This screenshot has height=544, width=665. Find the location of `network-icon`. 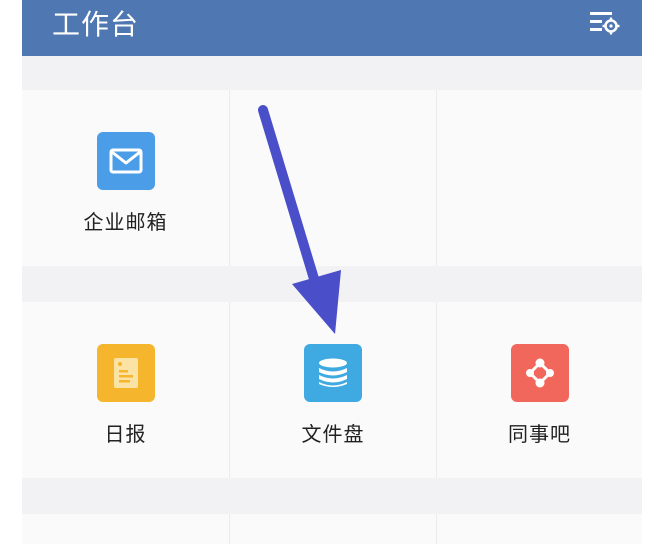

network-icon is located at coordinates (539, 373).